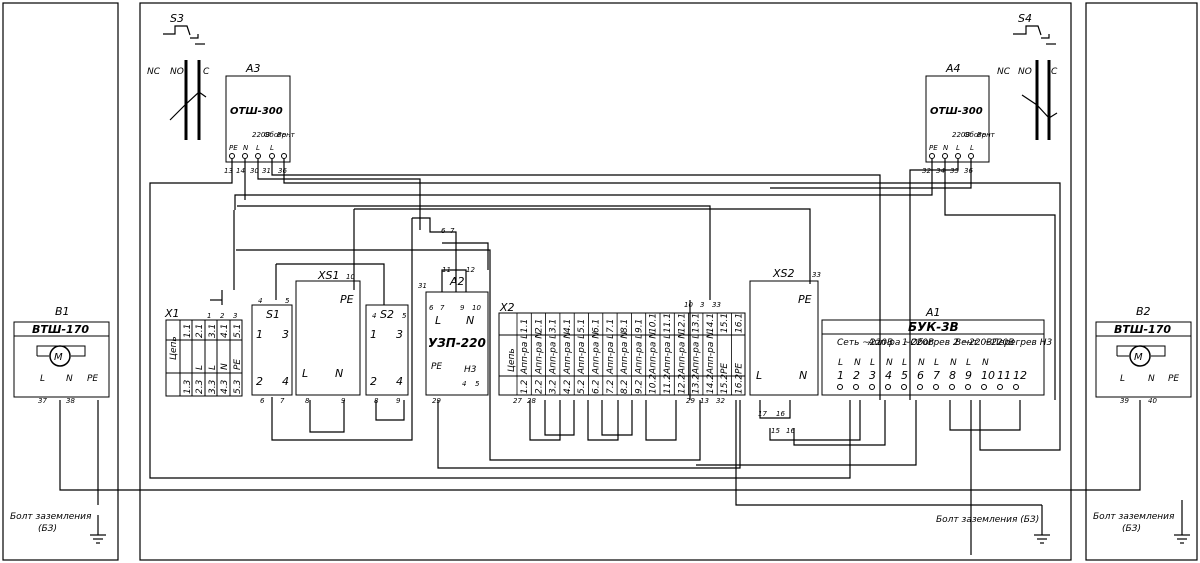 The image size is (1200, 563). I want to click on x2-bottom-id: 16.2, so click(740, 384).